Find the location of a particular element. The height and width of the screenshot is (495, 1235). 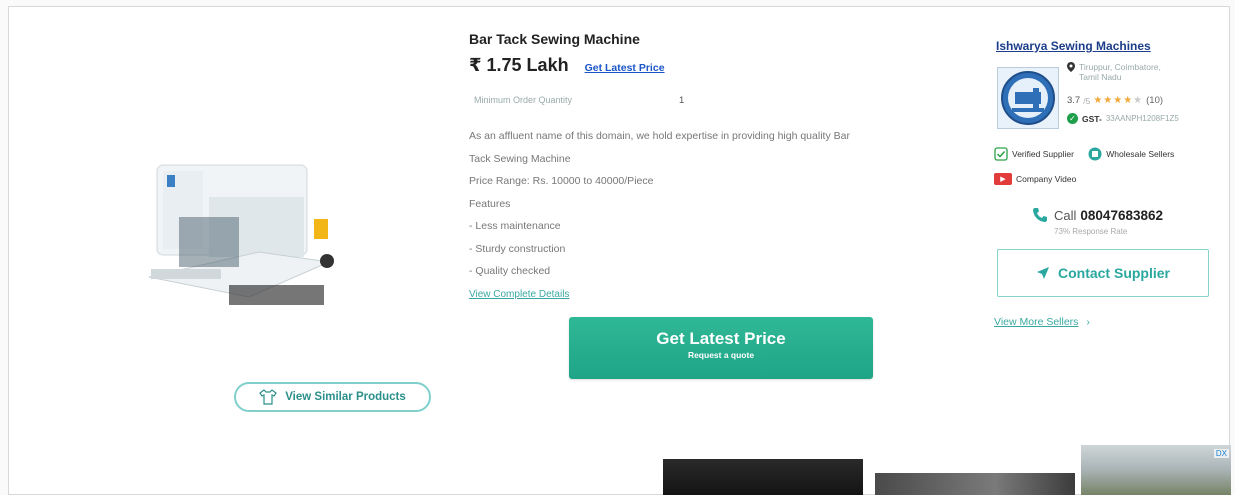

ad-choices-badge: DX is located at coordinates (1221, 453).